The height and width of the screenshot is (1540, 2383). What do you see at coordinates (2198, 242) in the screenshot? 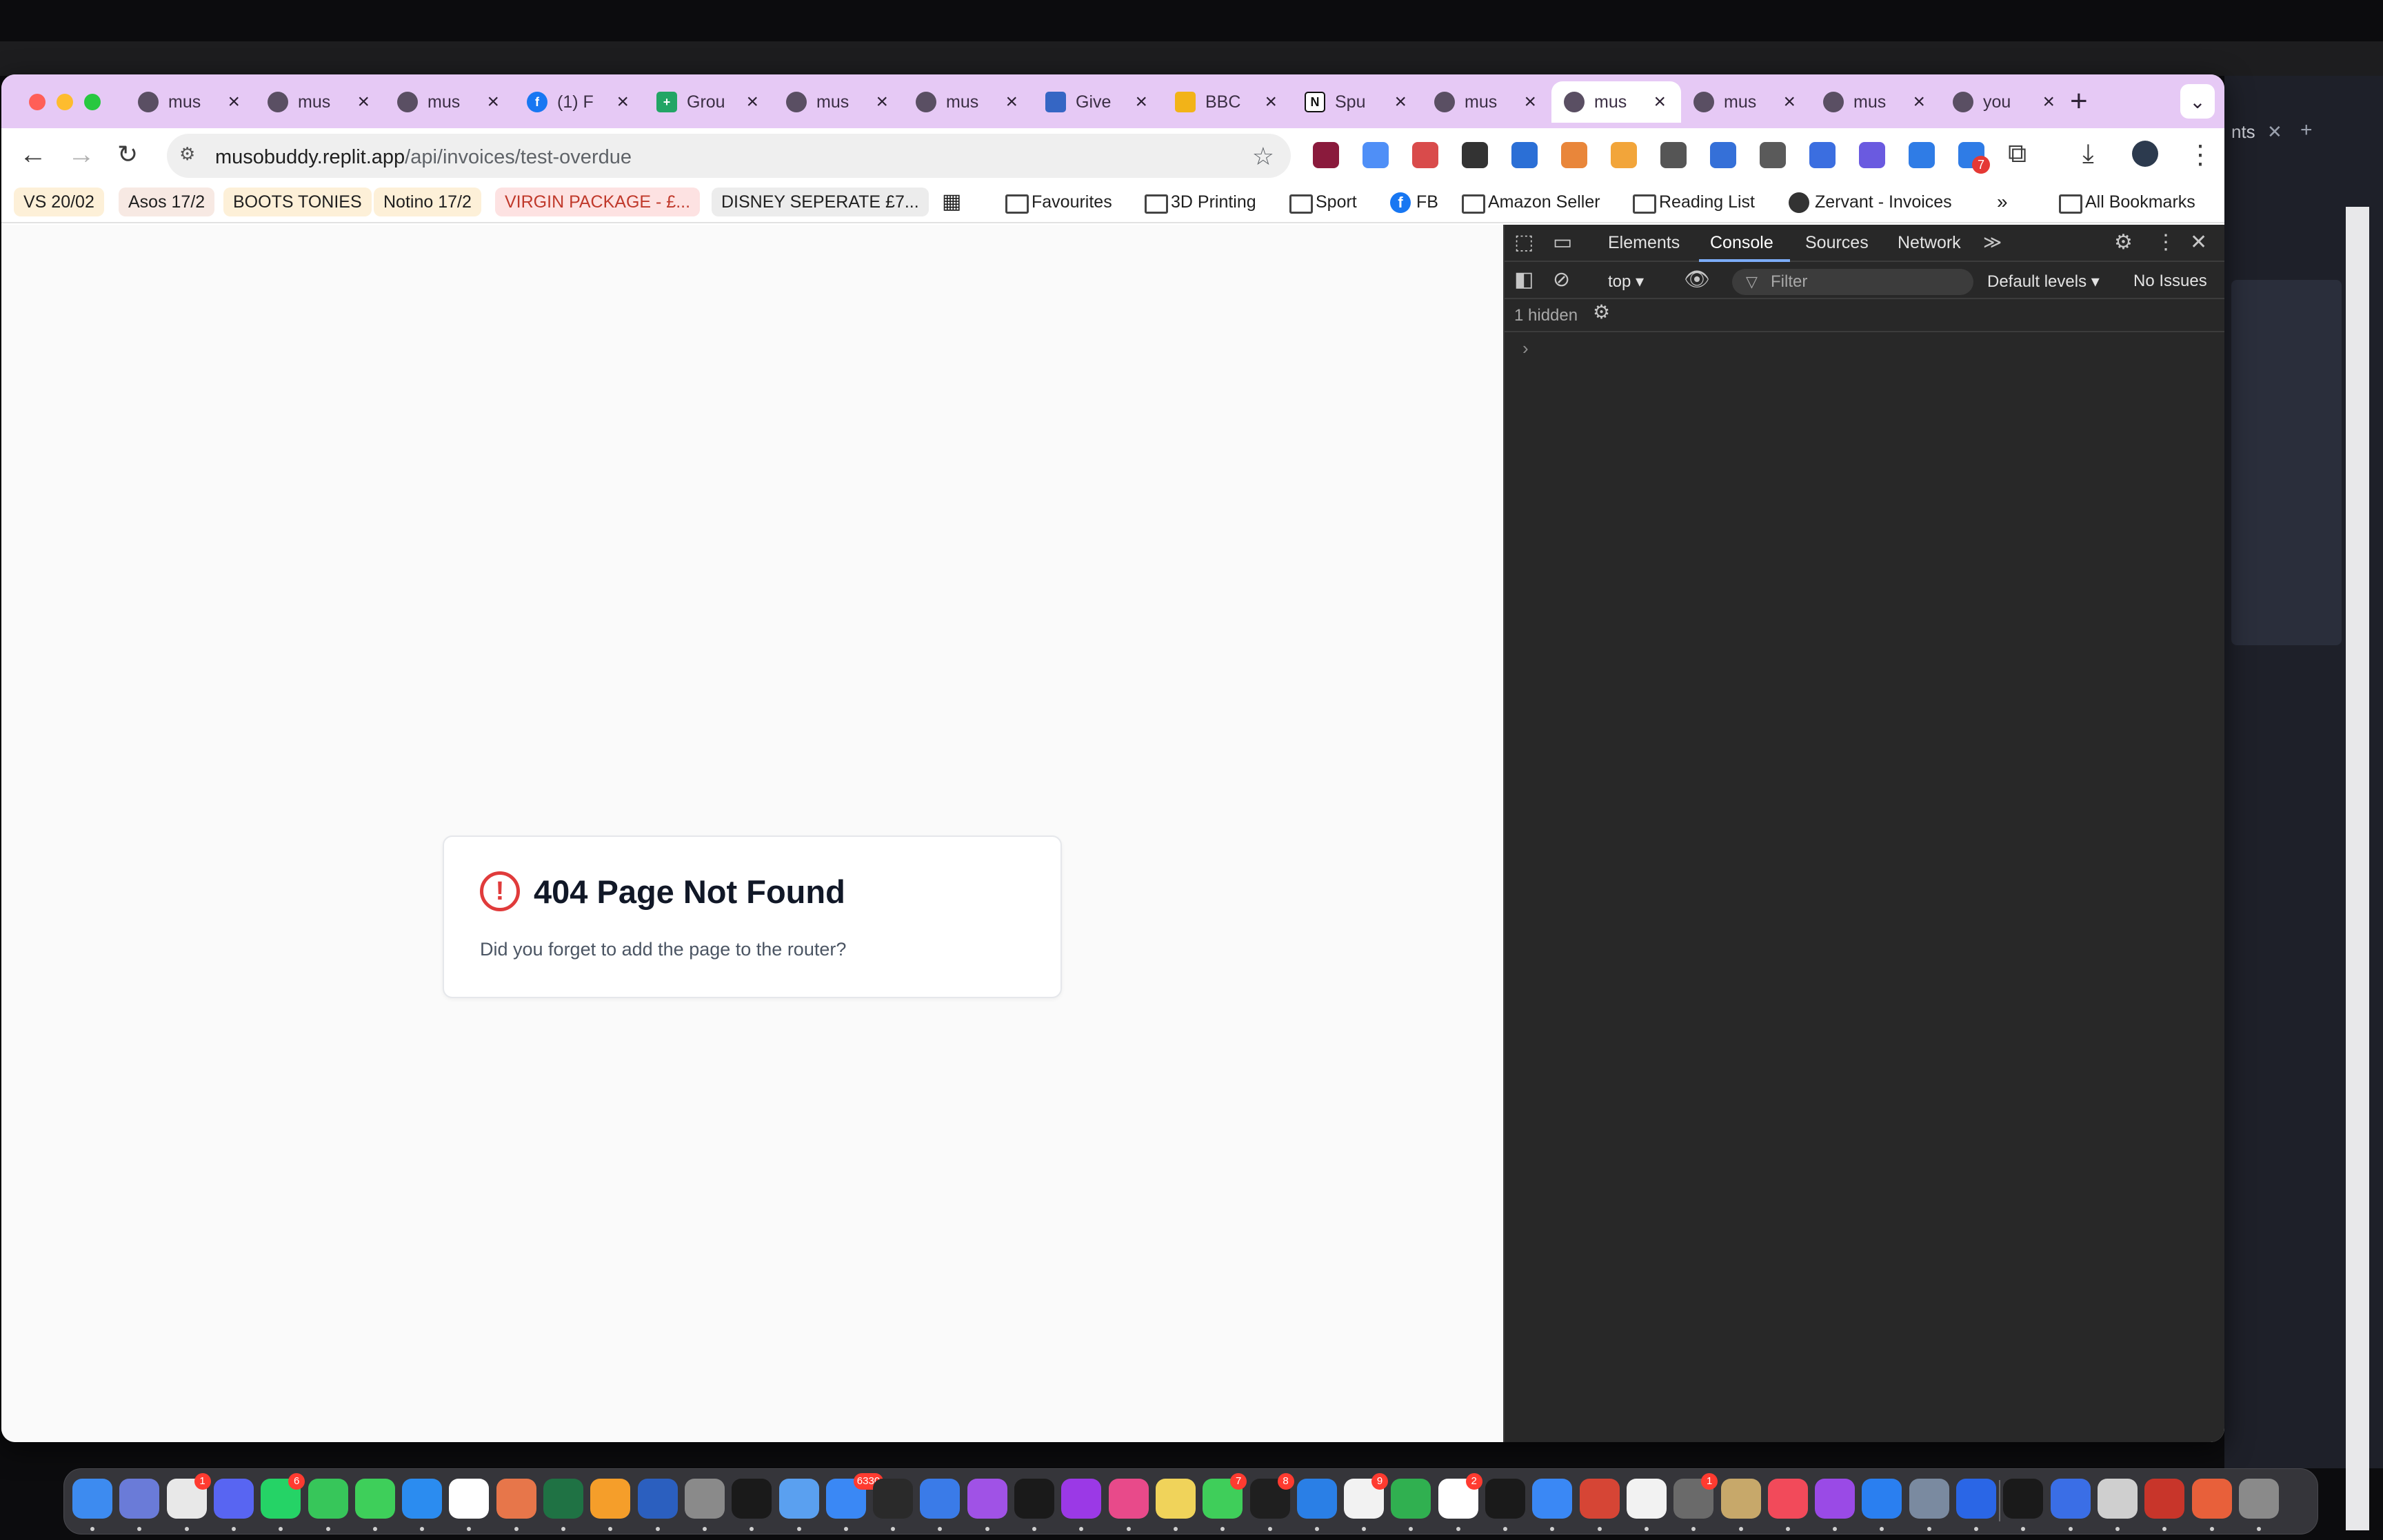
I see `devtools-close-icon: ✕` at bounding box center [2198, 242].